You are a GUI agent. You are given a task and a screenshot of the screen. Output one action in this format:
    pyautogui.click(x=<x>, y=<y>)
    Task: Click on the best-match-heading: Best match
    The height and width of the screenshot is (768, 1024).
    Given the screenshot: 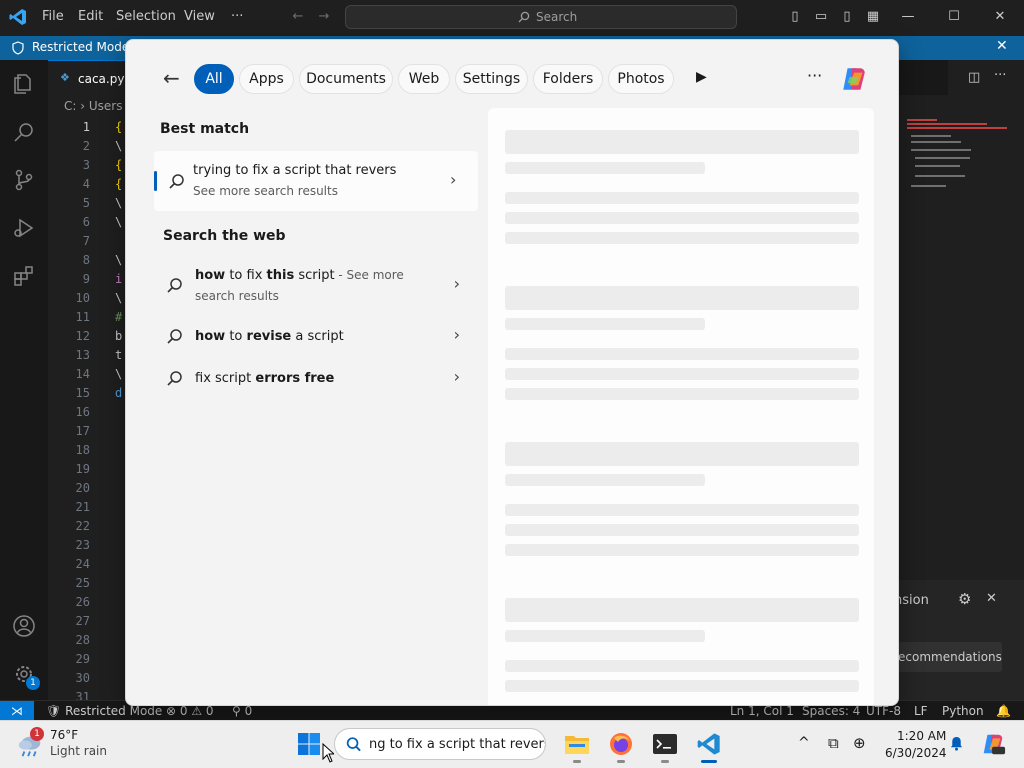 What is the action you would take?
    pyautogui.click(x=205, y=129)
    